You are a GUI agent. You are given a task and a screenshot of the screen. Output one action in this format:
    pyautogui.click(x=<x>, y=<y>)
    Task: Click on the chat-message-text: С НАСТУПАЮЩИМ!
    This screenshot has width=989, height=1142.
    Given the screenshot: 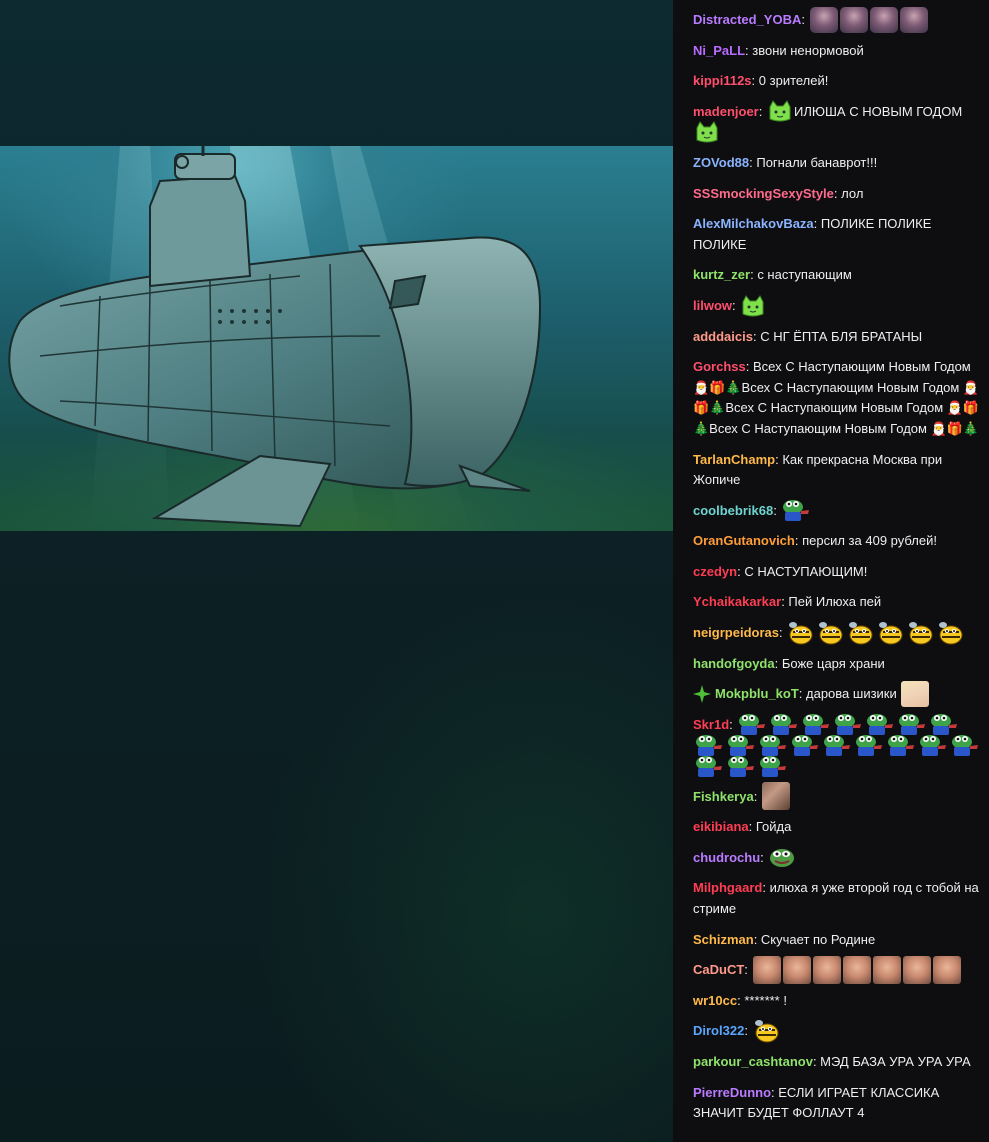 What is the action you would take?
    pyautogui.click(x=806, y=571)
    